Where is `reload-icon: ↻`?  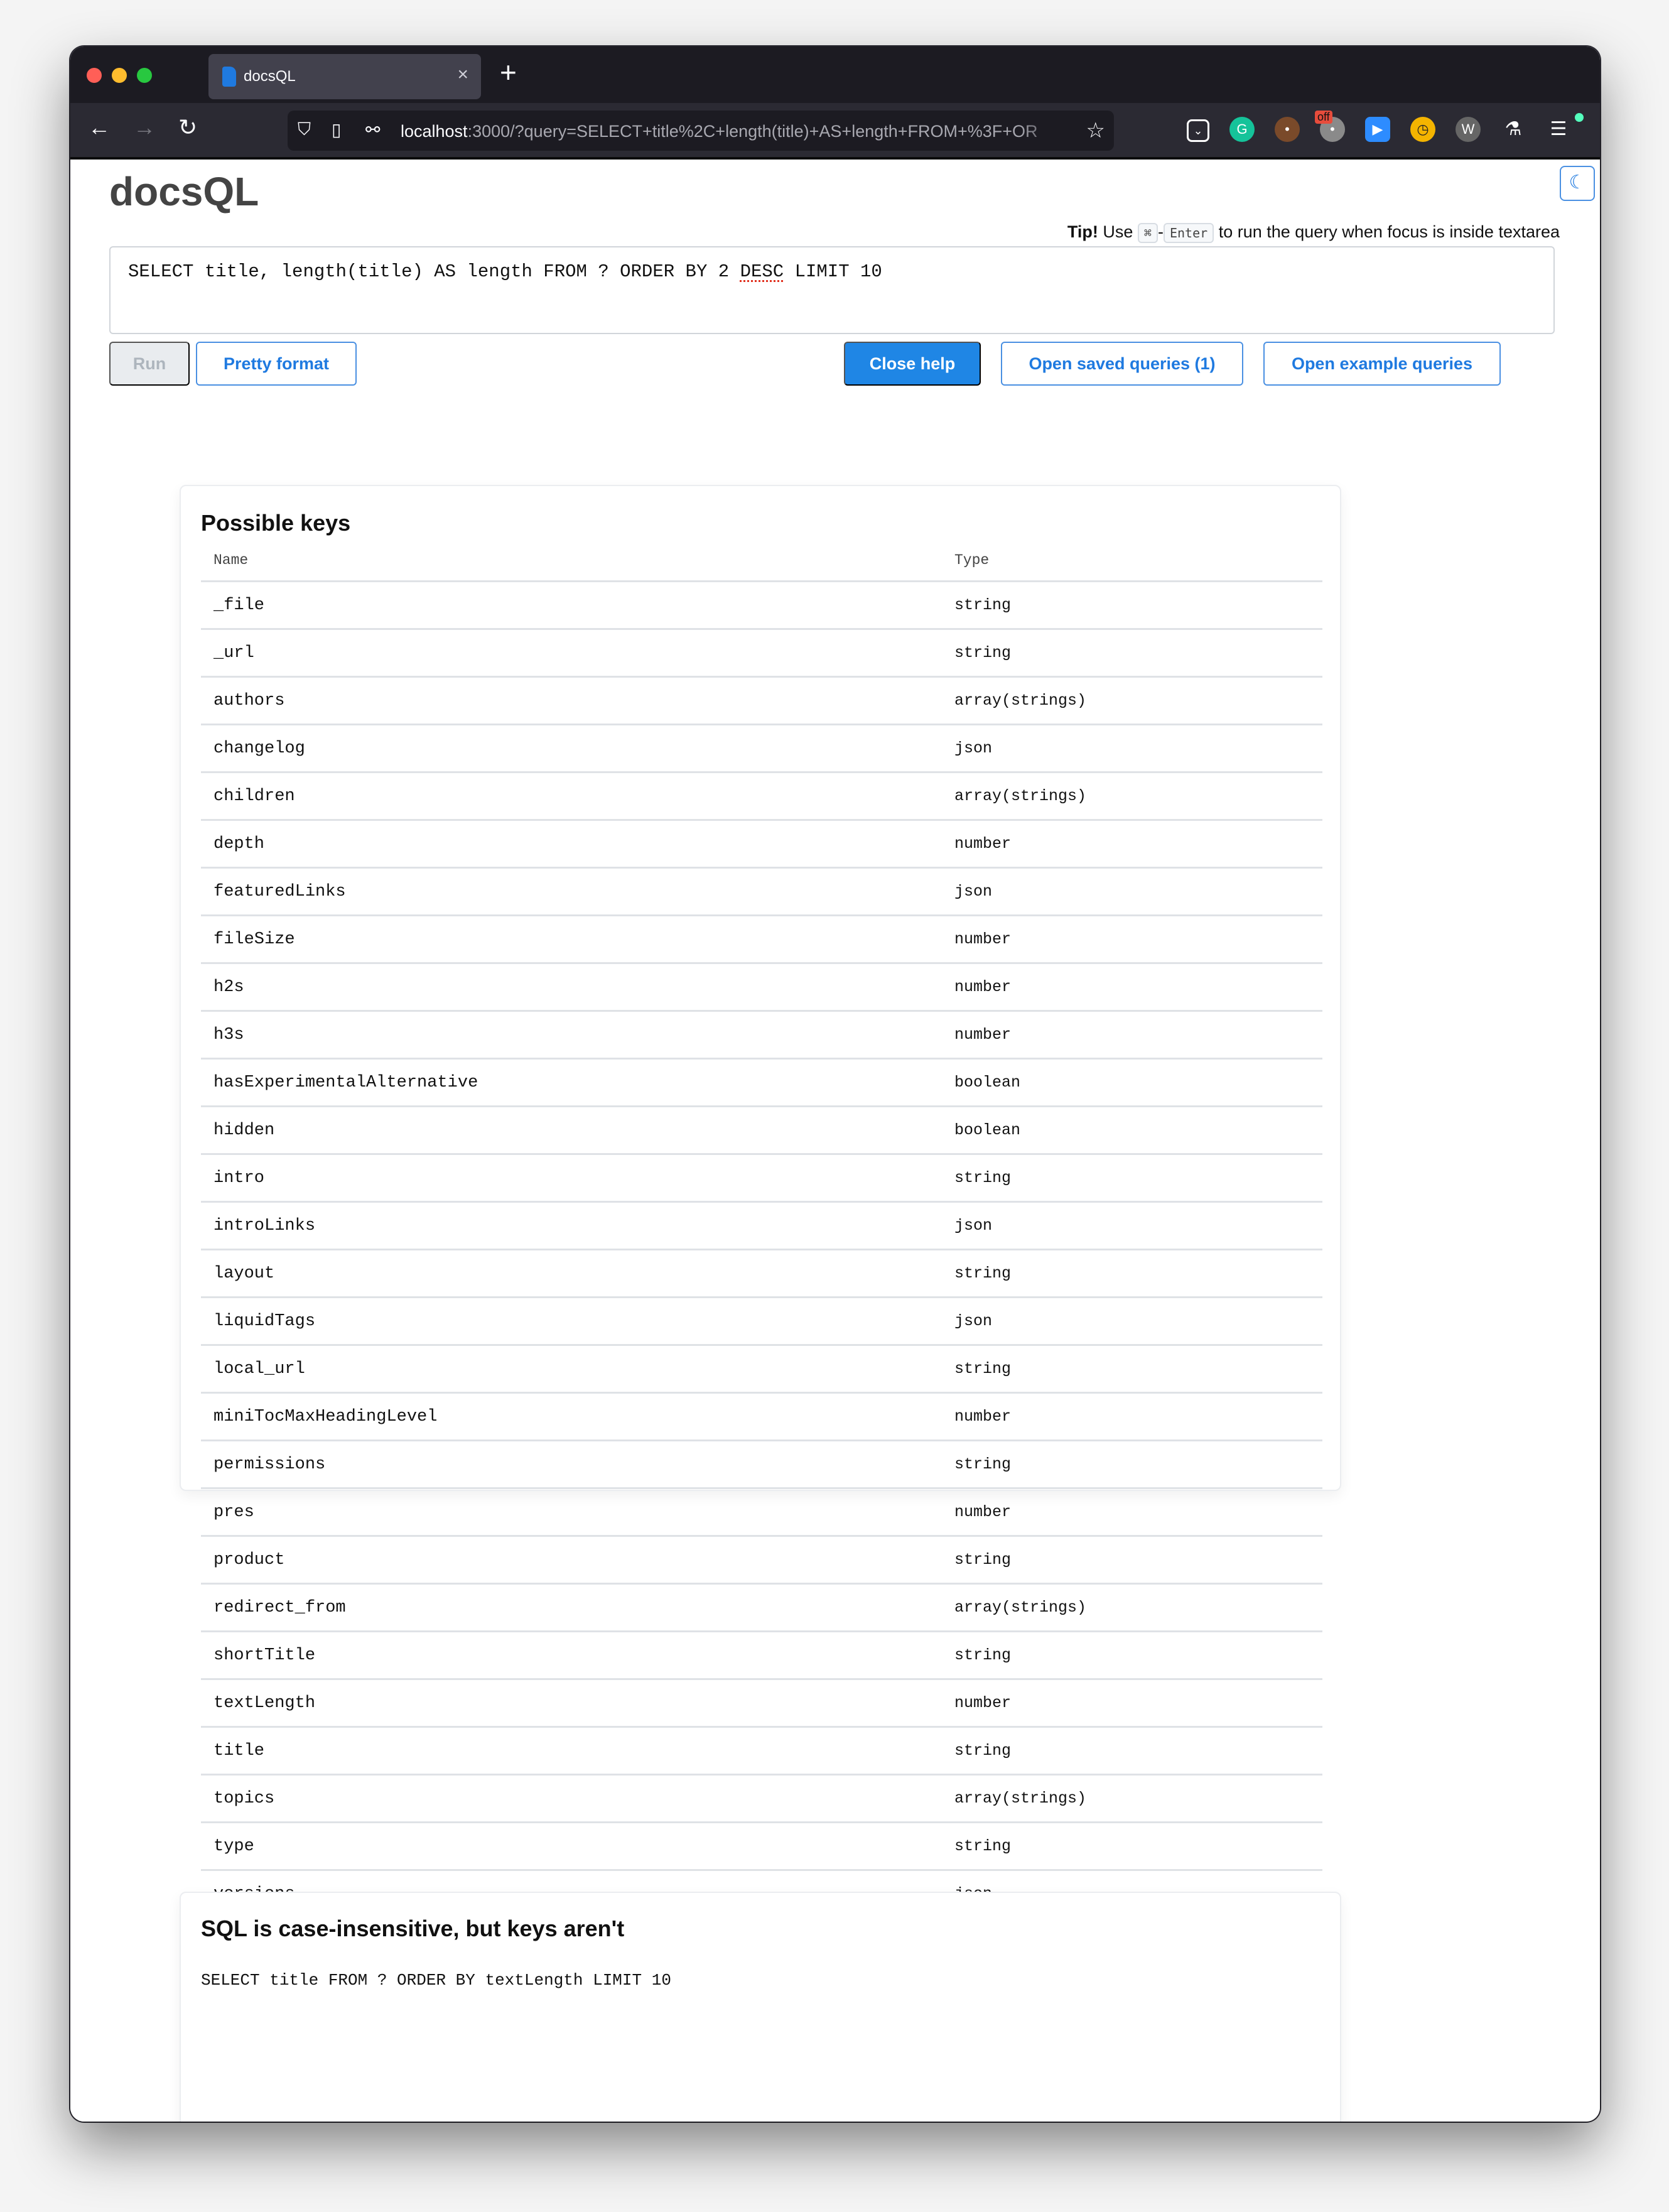 reload-icon: ↻ is located at coordinates (187, 128).